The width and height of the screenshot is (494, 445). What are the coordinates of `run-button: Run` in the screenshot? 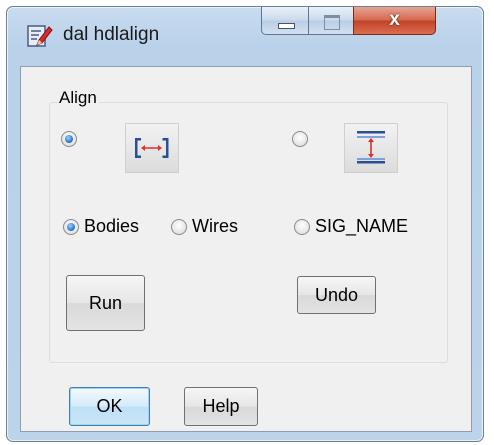 It's located at (105, 303).